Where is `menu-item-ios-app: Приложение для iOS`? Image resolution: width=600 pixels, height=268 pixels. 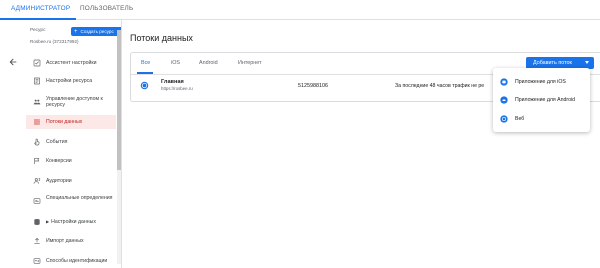 menu-item-ios-app: Приложение для iOS is located at coordinates (541, 82).